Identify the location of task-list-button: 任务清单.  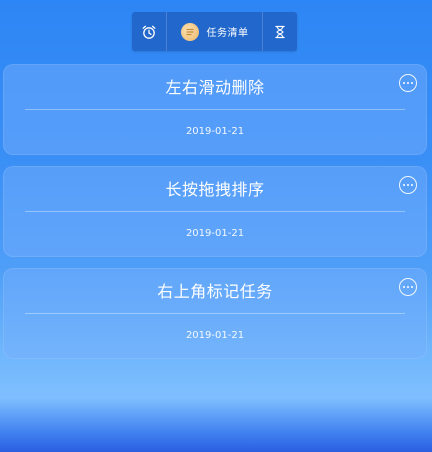
(214, 31).